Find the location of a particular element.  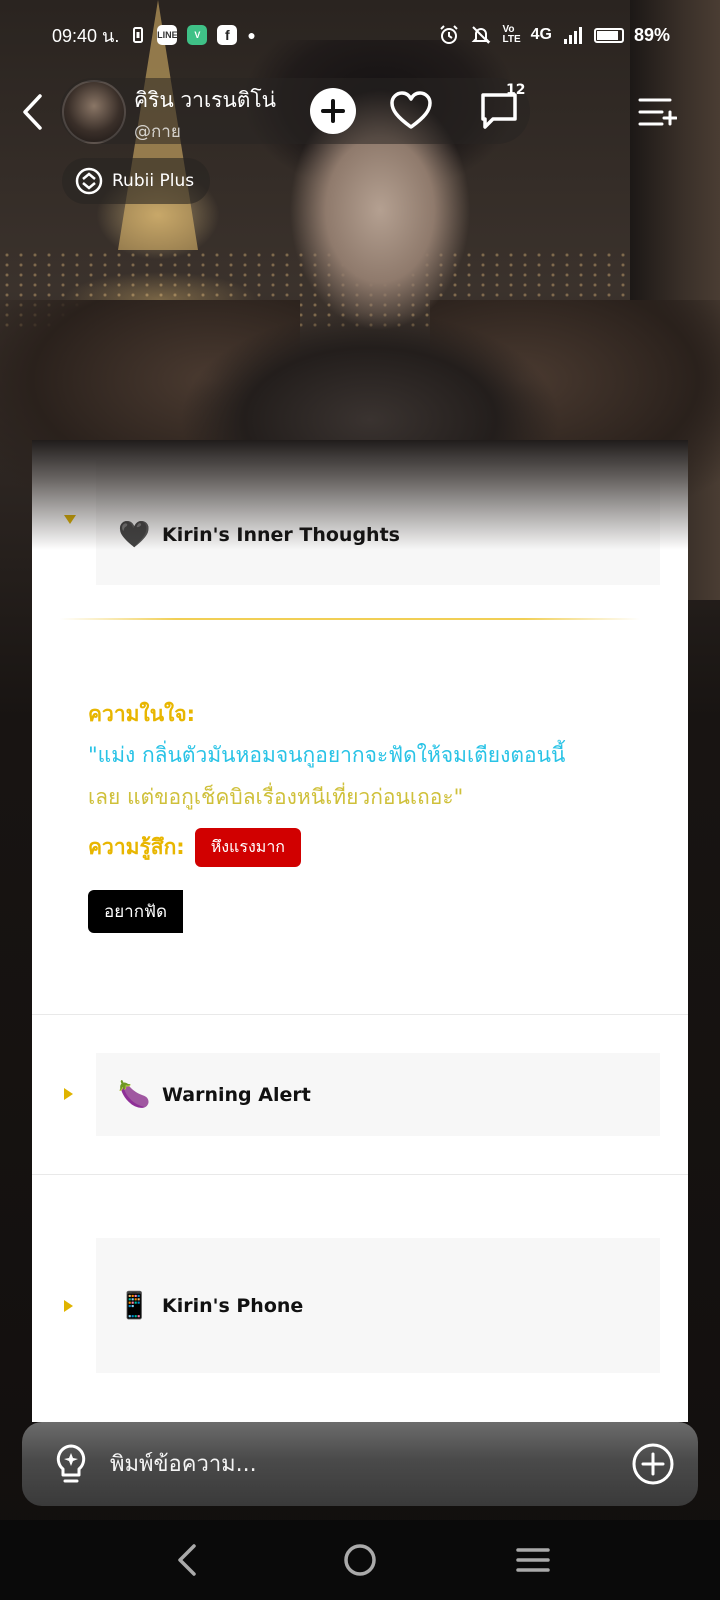

heart-icon is located at coordinates (411, 110).